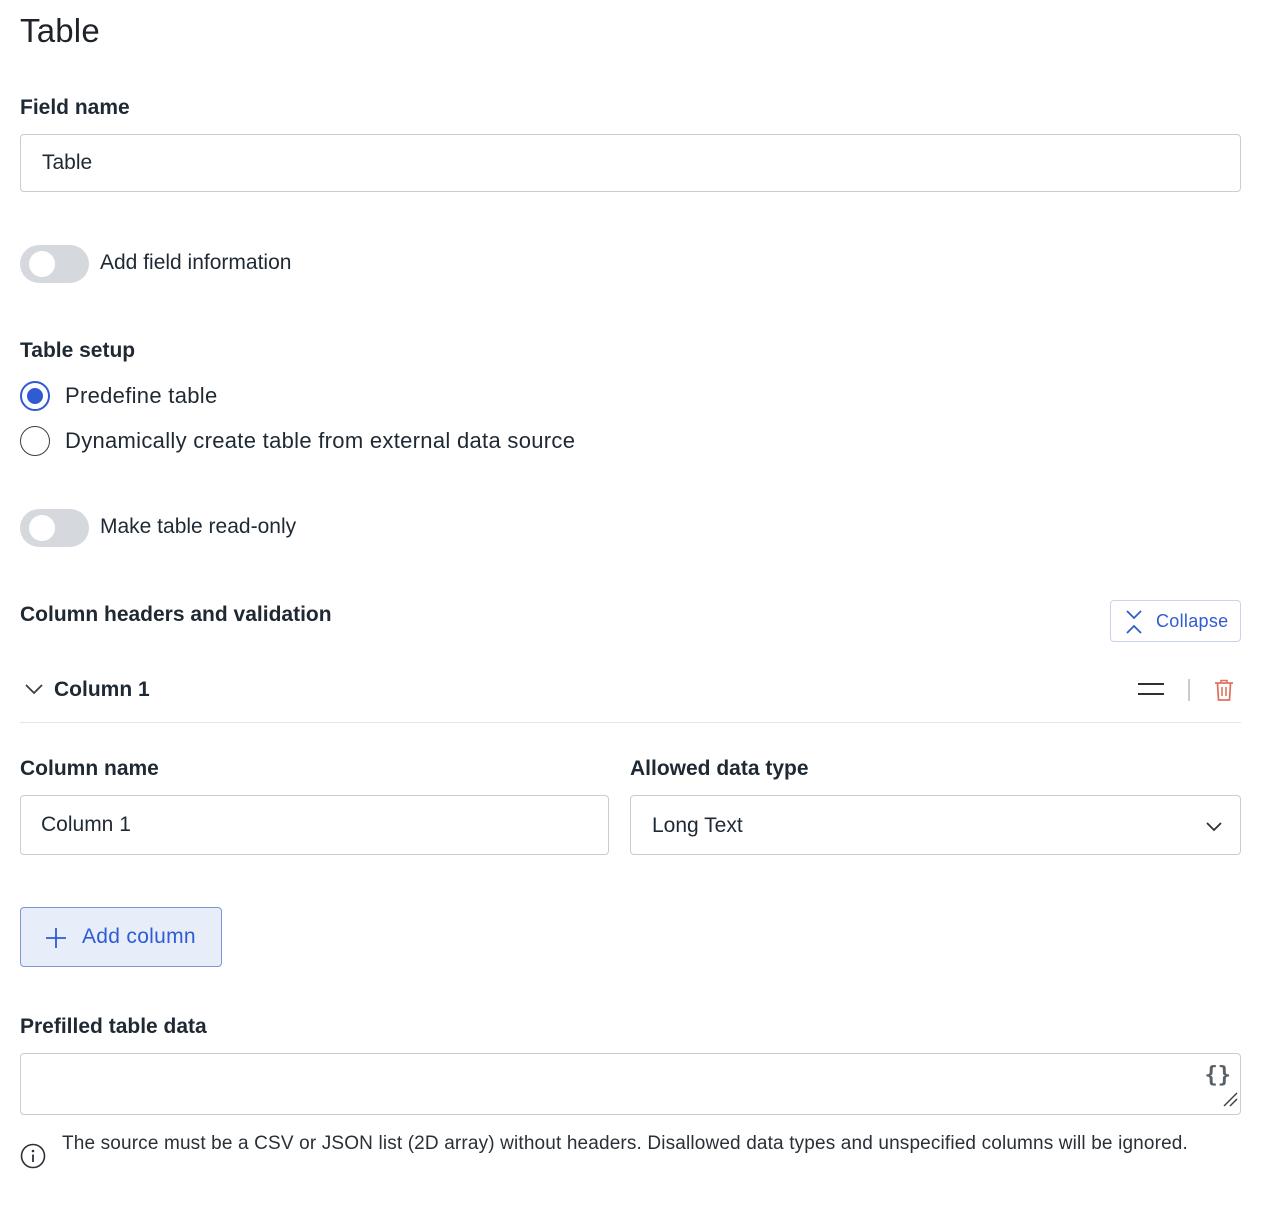  I want to click on read-only-toggle-label: Make table read-only, so click(198, 526).